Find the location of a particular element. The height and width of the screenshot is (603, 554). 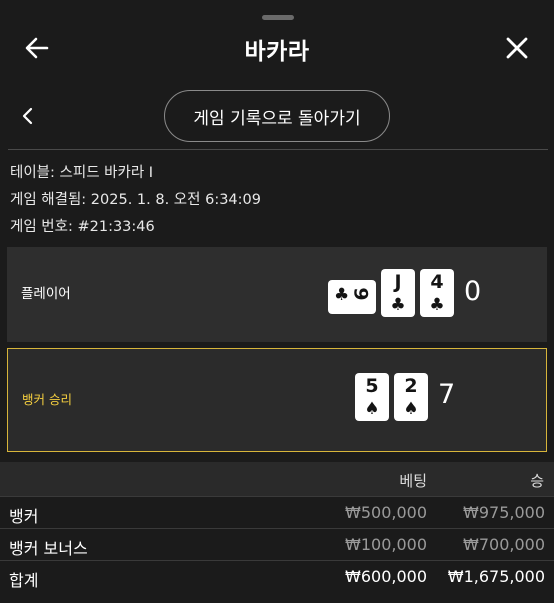

bet-table-header: 베팅 승 is located at coordinates (277, 479).